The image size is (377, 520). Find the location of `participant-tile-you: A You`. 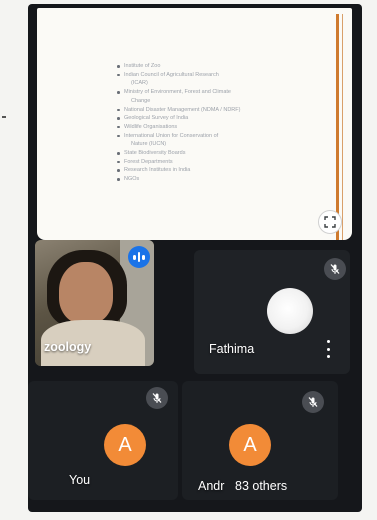

participant-tile-you: A You is located at coordinates (103, 440).